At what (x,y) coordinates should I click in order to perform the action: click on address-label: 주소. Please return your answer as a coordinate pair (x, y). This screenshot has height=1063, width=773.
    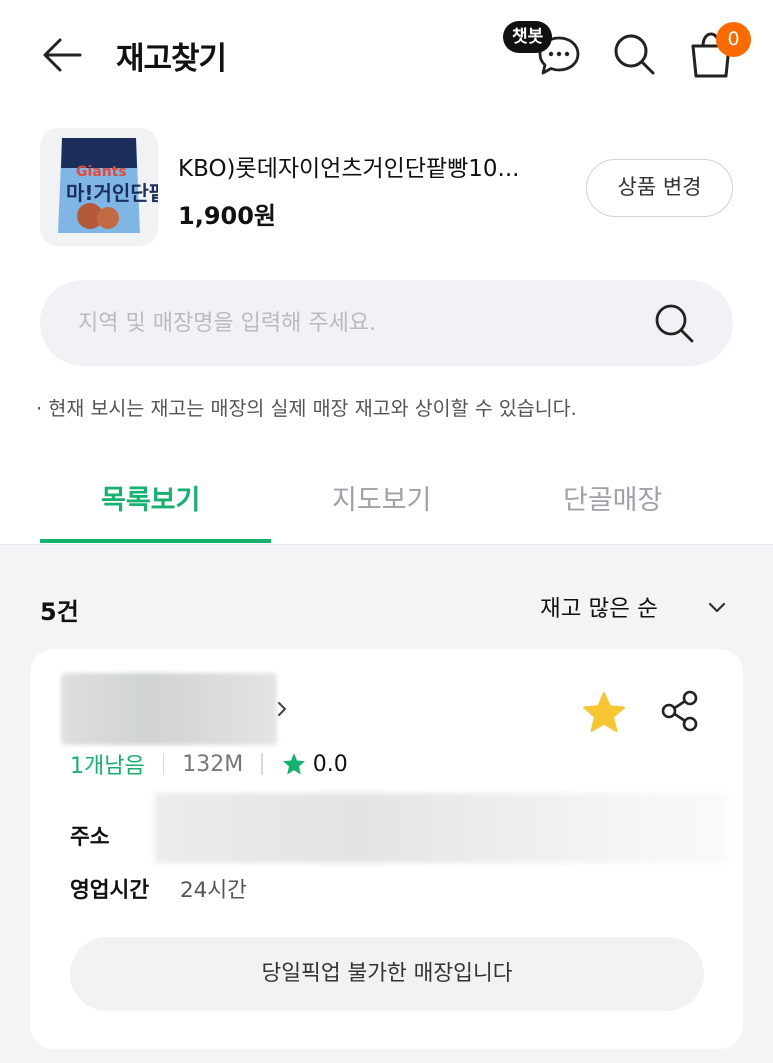
    Looking at the image, I should click on (90, 837).